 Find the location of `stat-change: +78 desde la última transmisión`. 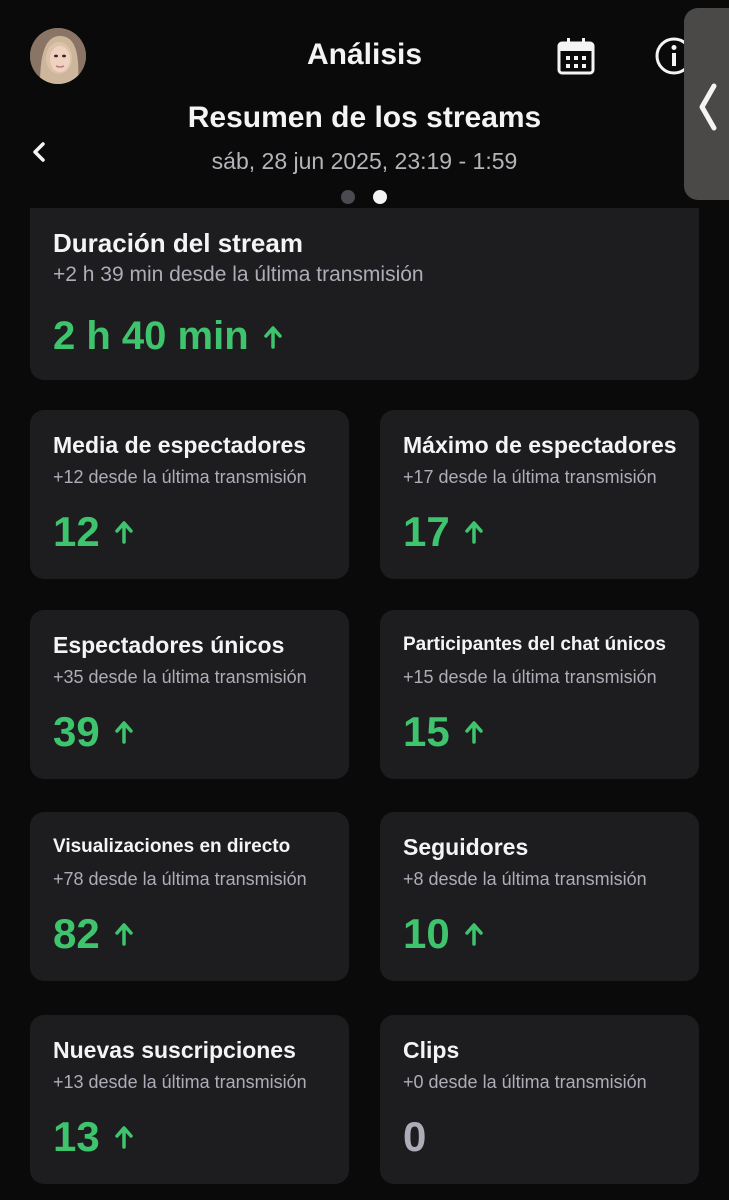

stat-change: +78 desde la última transmisión is located at coordinates (180, 879).